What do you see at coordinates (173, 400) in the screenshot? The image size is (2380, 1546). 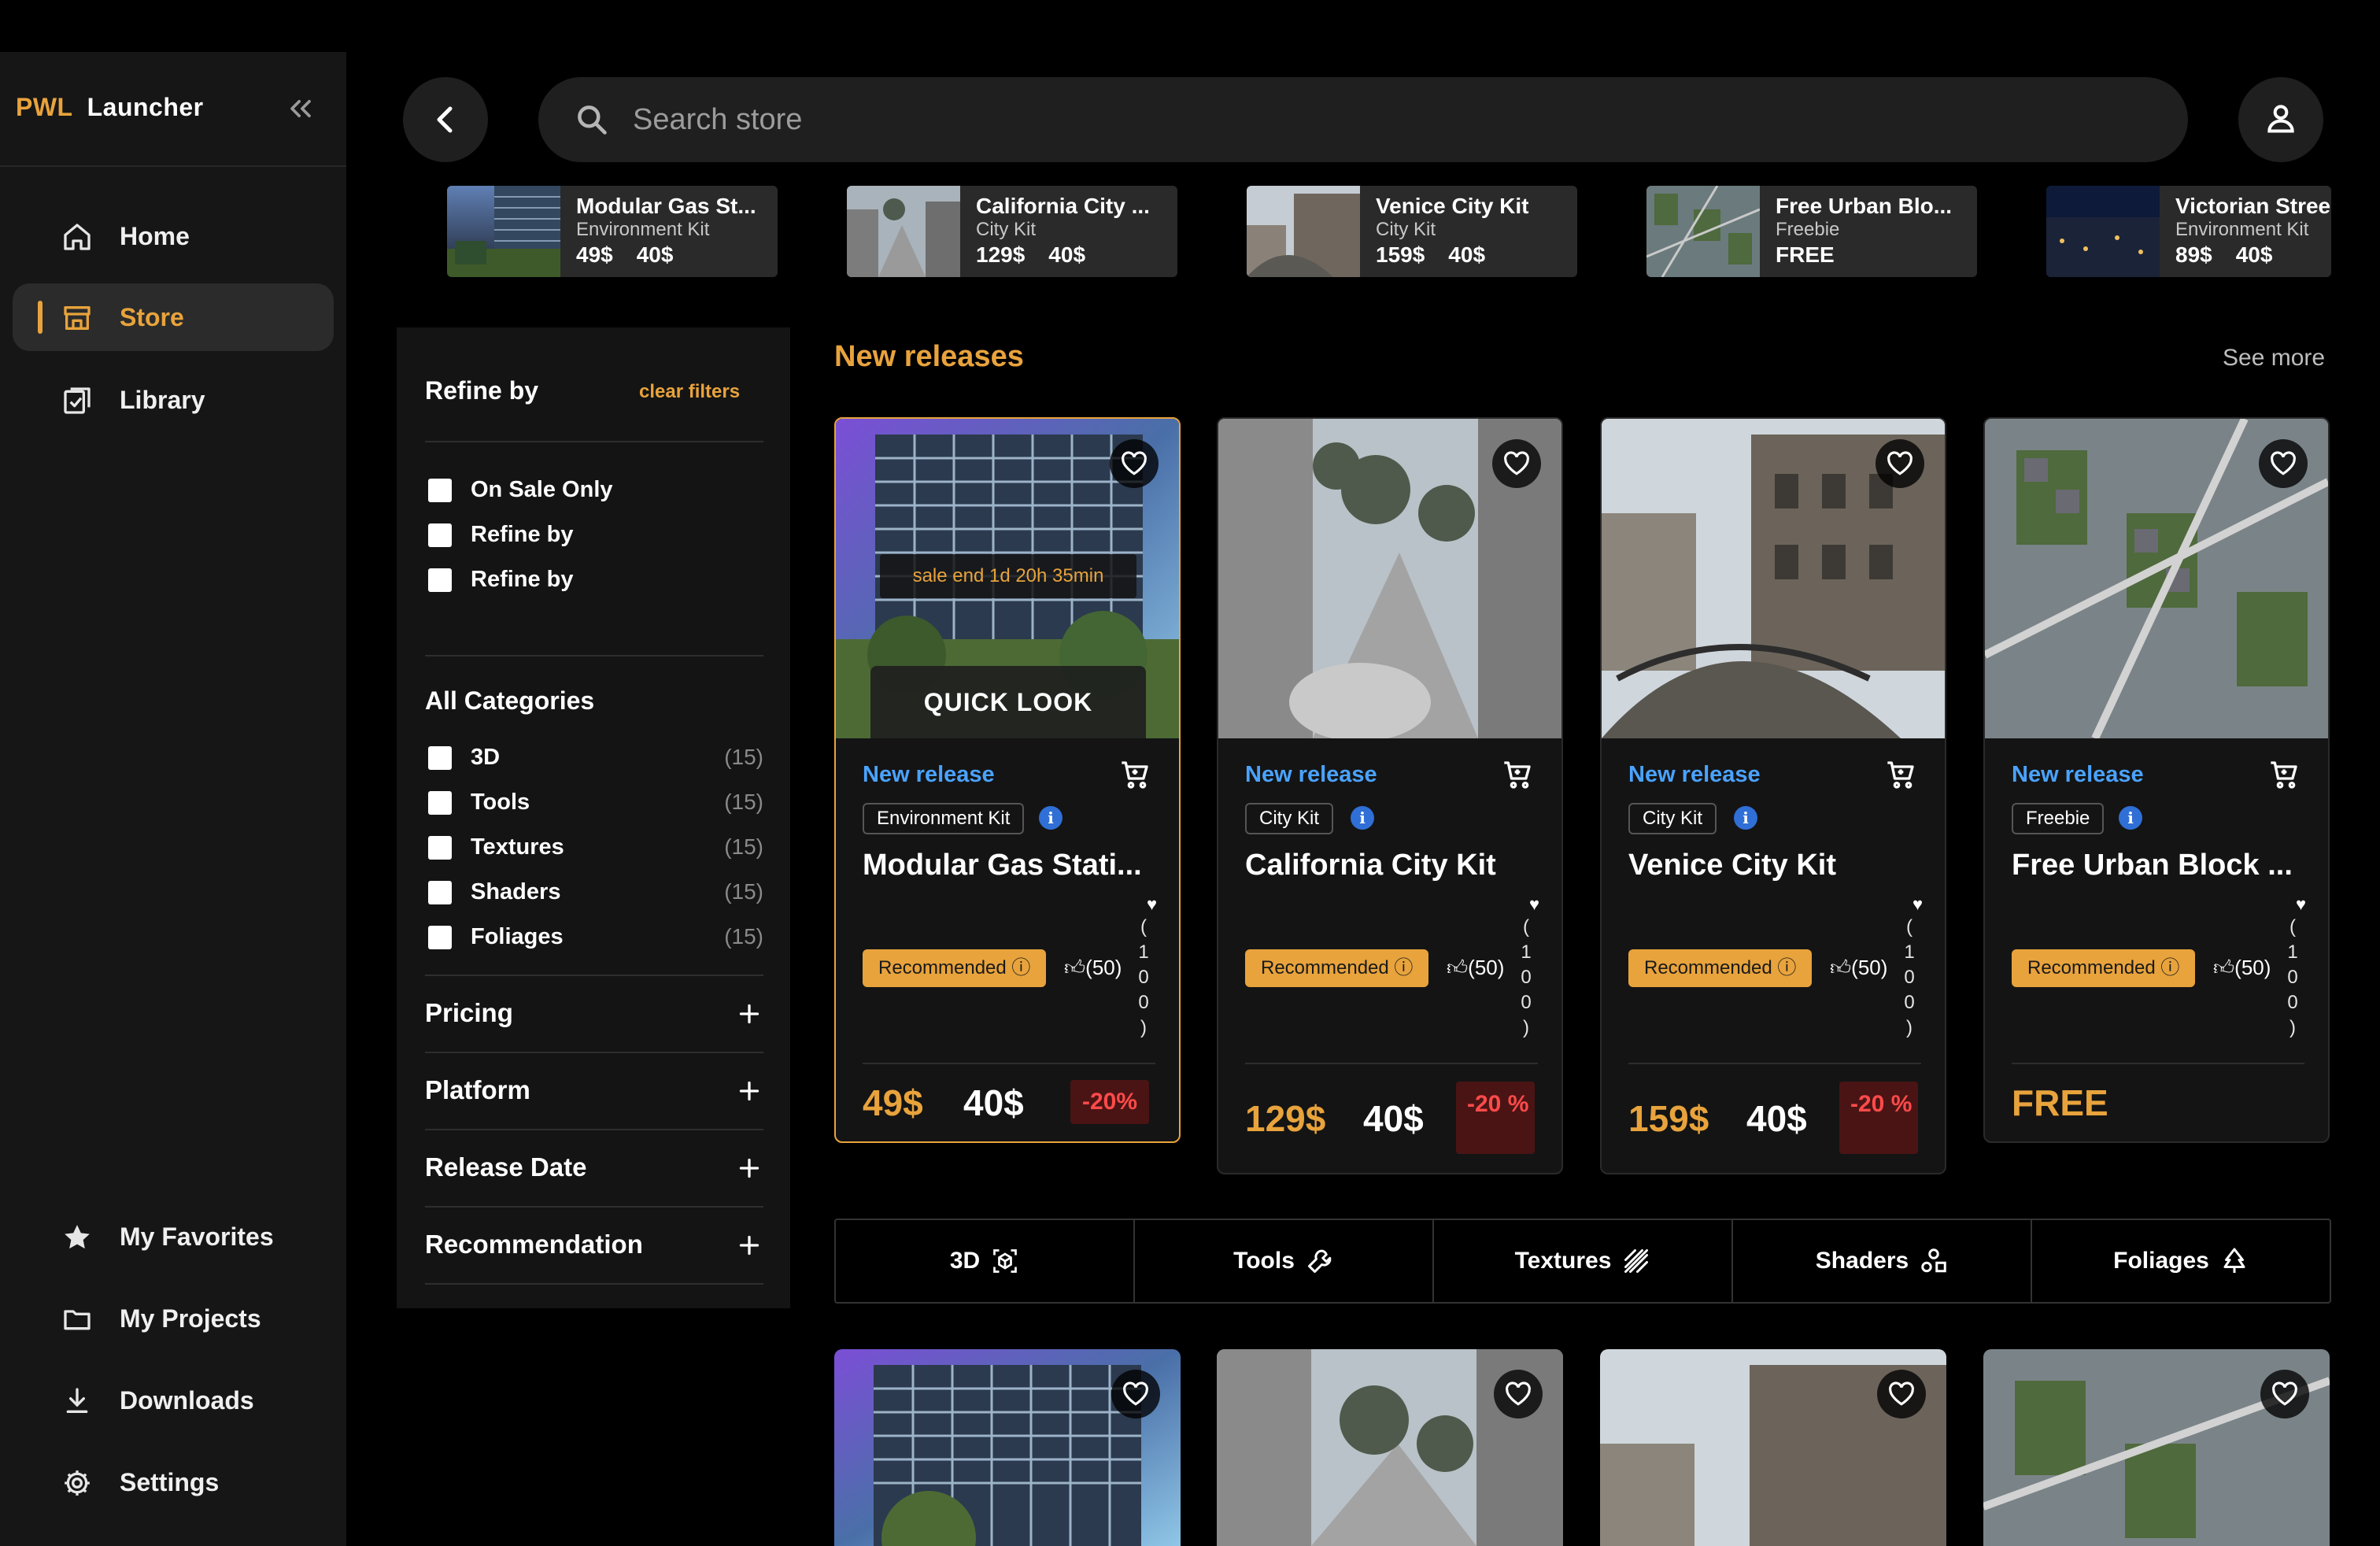 I see `sidebar-item-library: Library` at bounding box center [173, 400].